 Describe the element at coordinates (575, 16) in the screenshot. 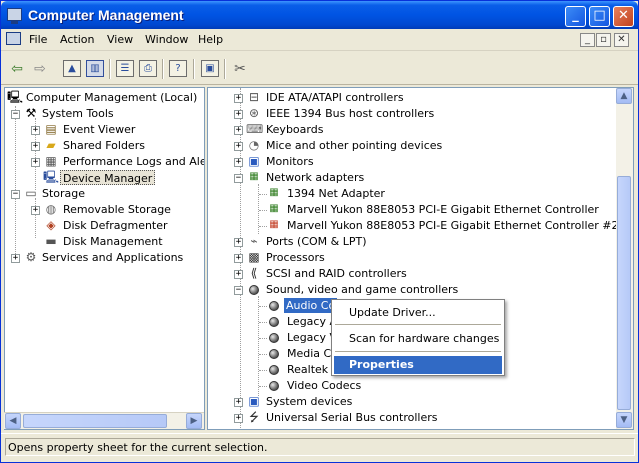

I see `minimize-button: _` at that location.